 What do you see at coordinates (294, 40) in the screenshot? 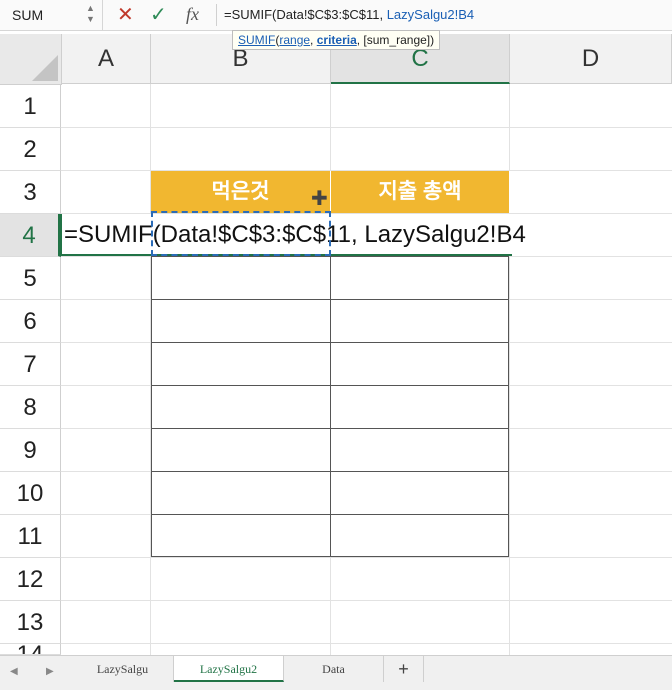
I see `tooltip-arg-range: range` at bounding box center [294, 40].